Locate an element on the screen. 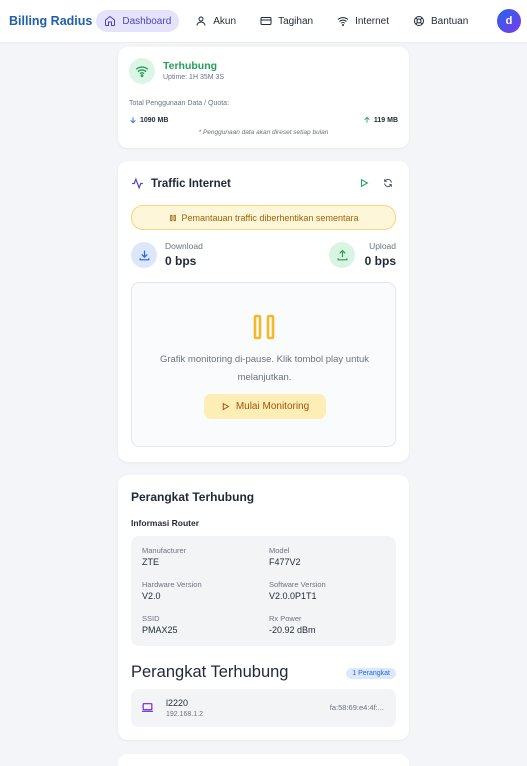  wifi-icon is located at coordinates (343, 21).